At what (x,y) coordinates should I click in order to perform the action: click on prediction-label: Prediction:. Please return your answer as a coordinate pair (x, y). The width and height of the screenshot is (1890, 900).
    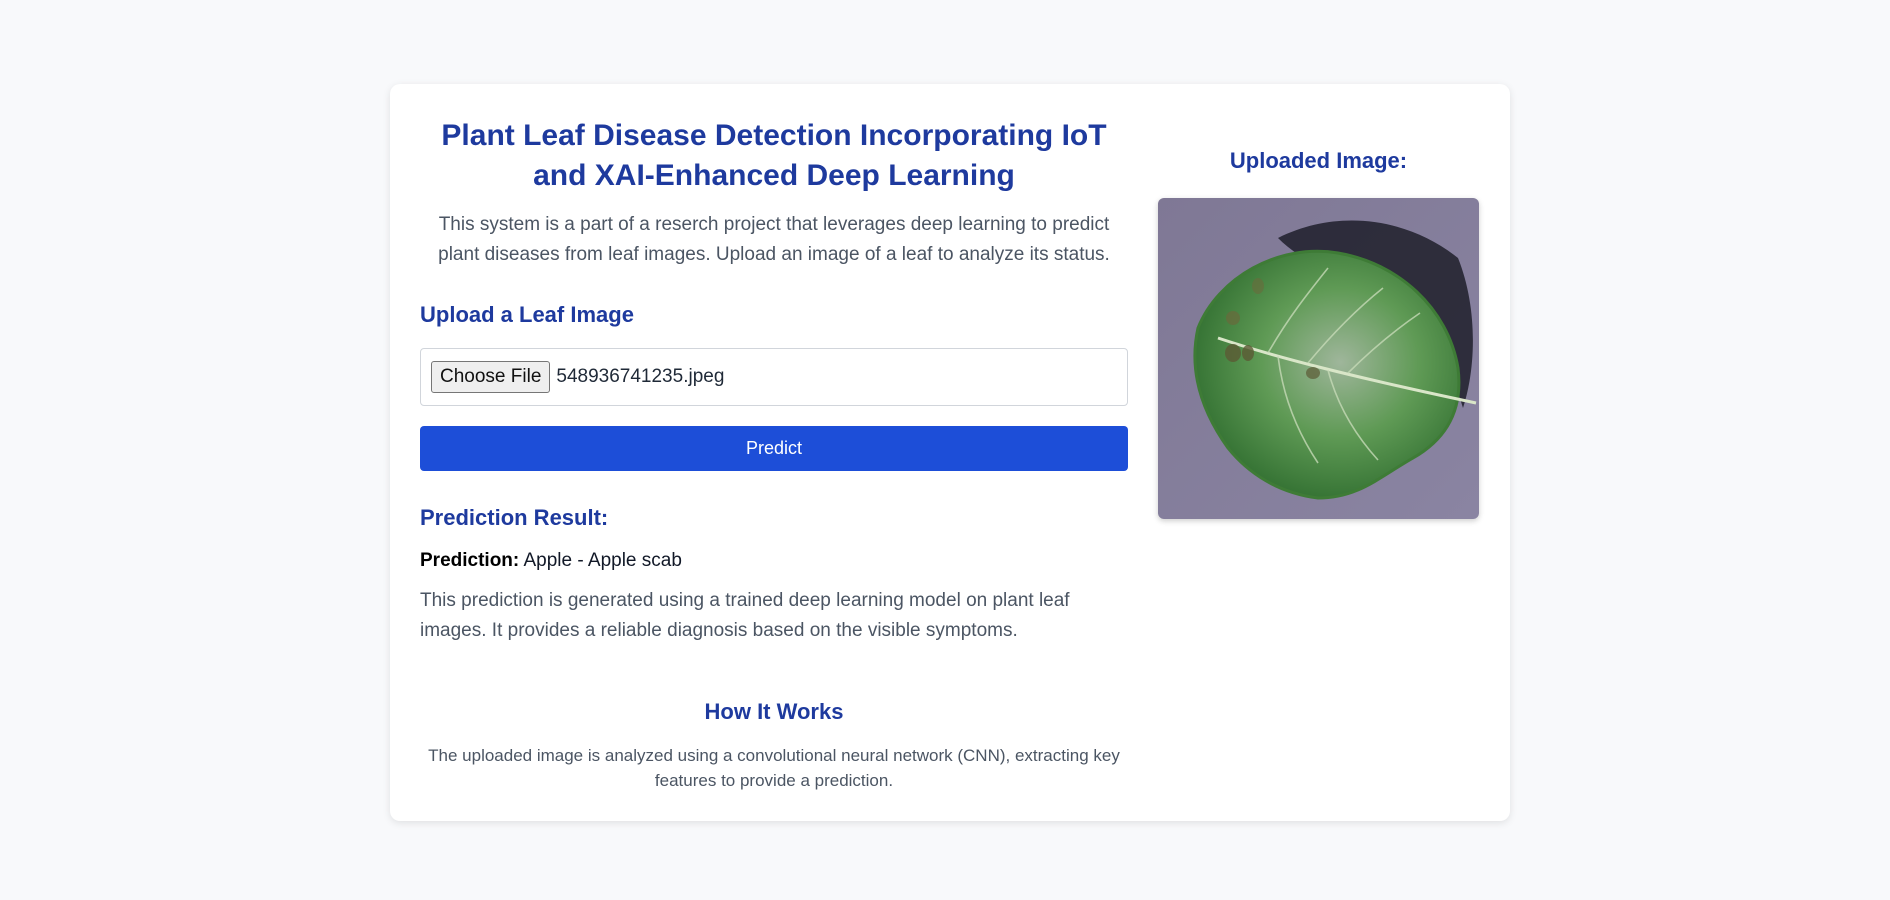
    Looking at the image, I should click on (470, 560).